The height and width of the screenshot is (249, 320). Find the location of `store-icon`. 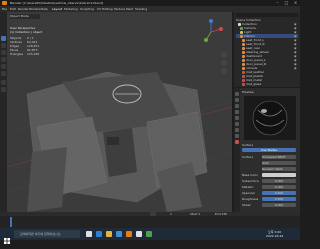

store-icon is located at coordinates (119, 234).